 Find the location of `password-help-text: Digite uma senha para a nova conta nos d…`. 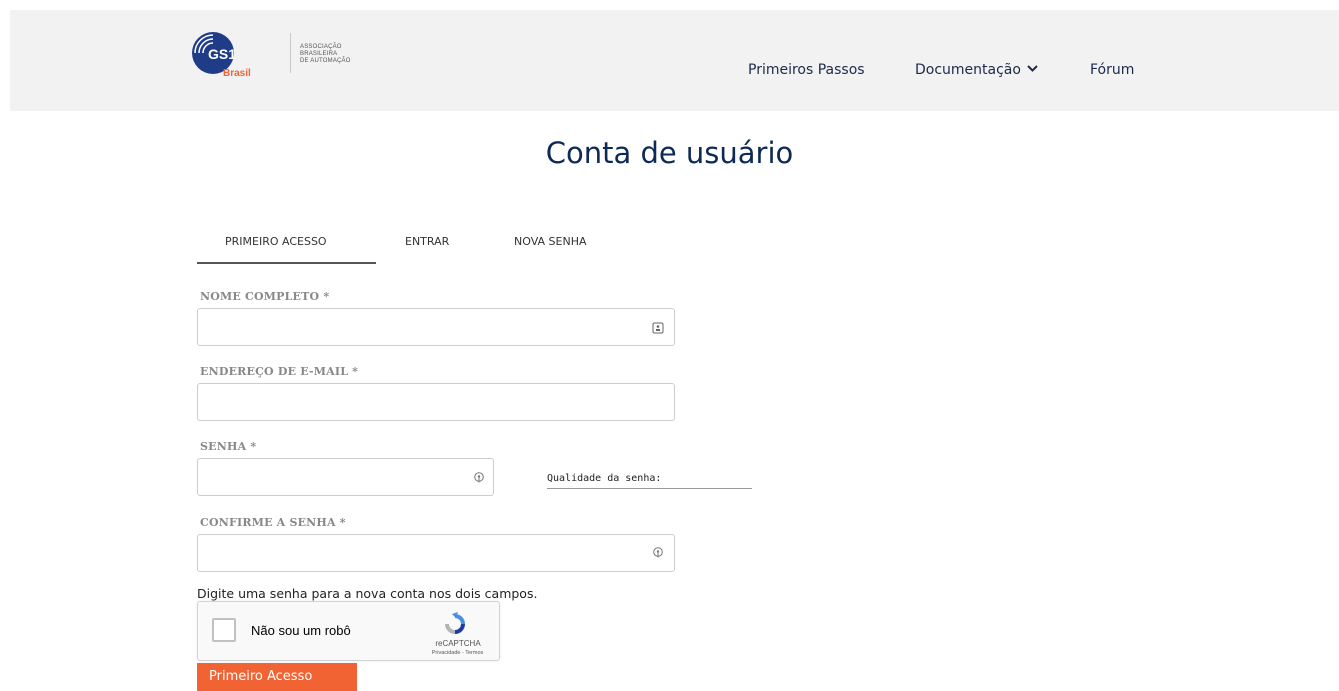

password-help-text: Digite uma senha para a nova conta nos d… is located at coordinates (367, 593).